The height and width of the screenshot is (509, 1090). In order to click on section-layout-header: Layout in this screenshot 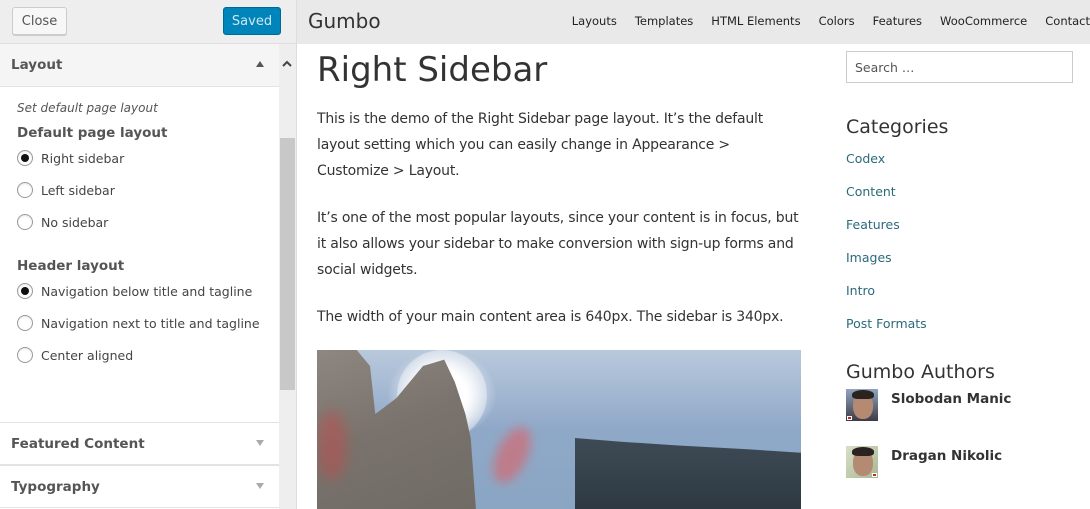, I will do `click(139, 65)`.